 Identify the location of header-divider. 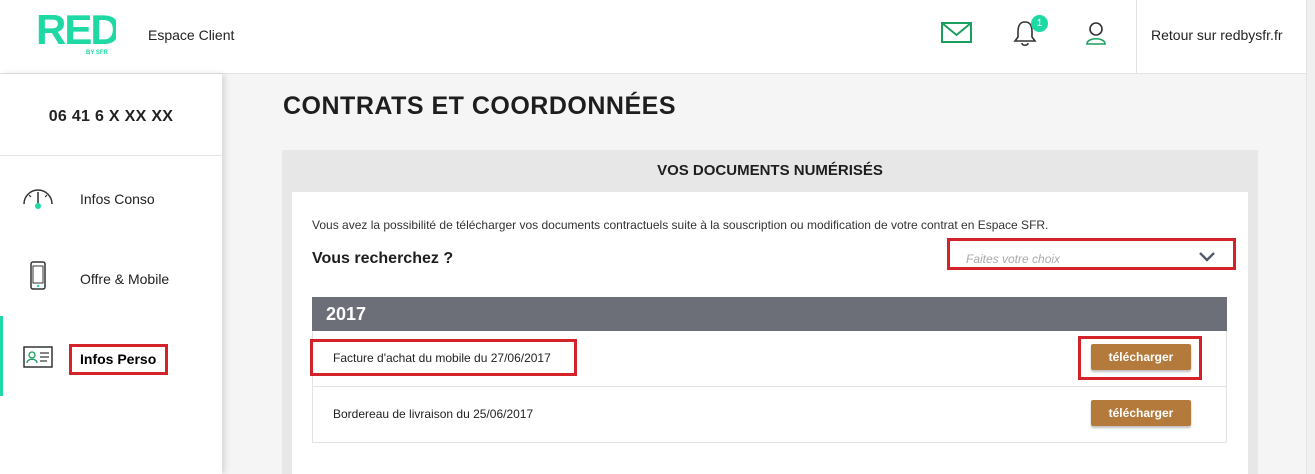
(1136, 37).